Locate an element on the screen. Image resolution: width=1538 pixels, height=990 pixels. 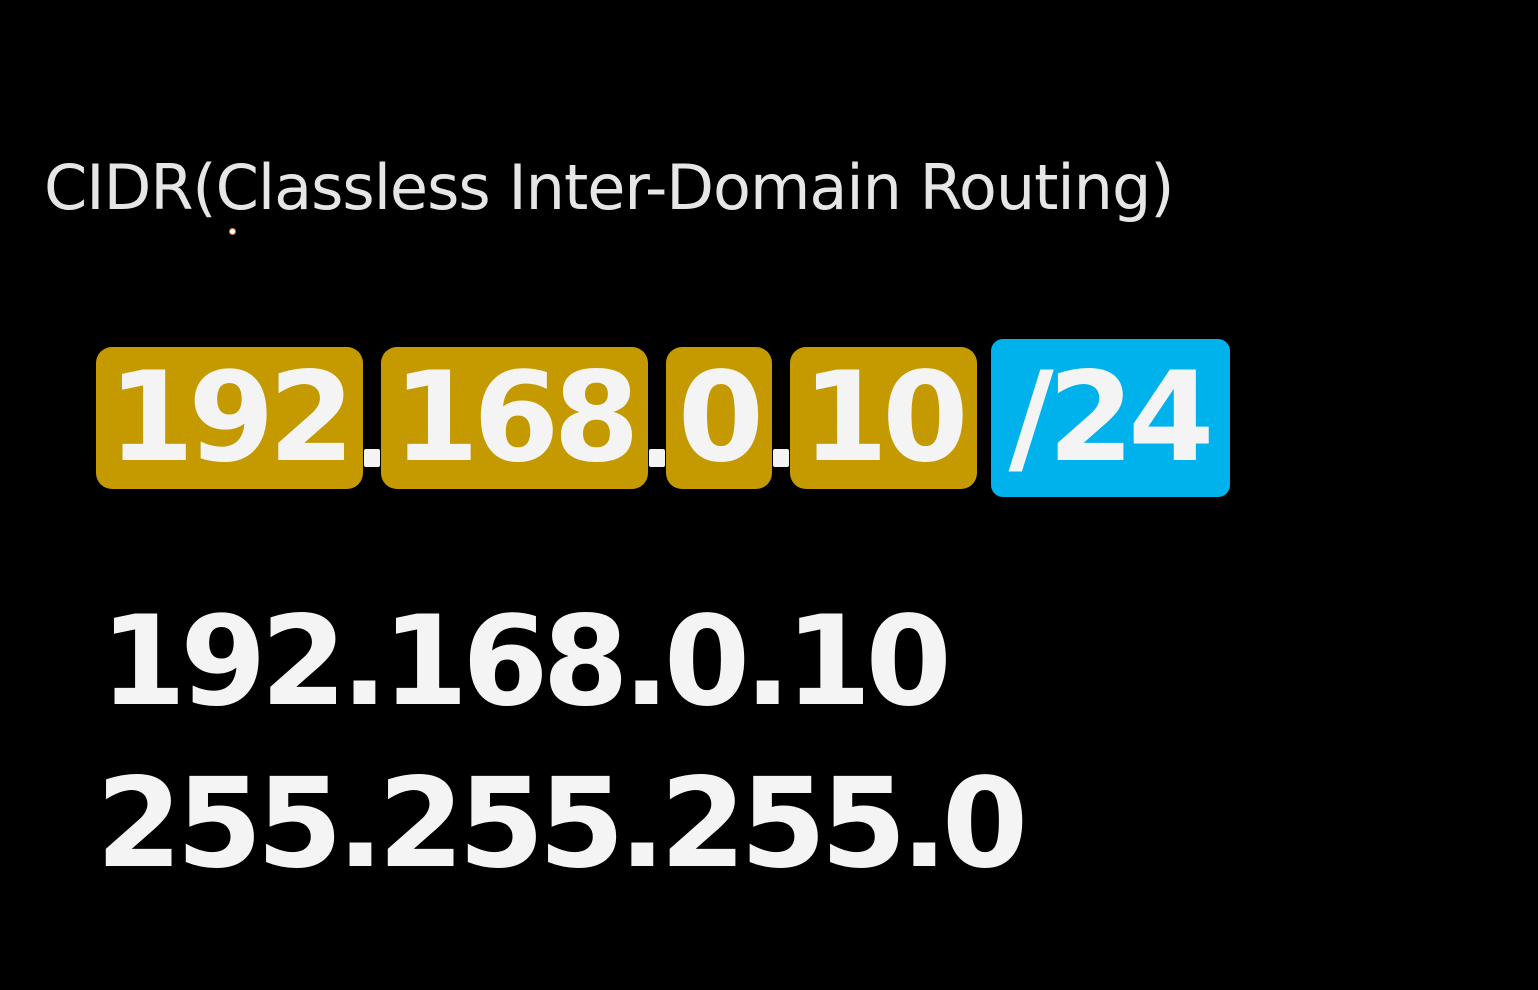
cidr-notation: 192 168 0 10 /24 is located at coordinates (663, 418).